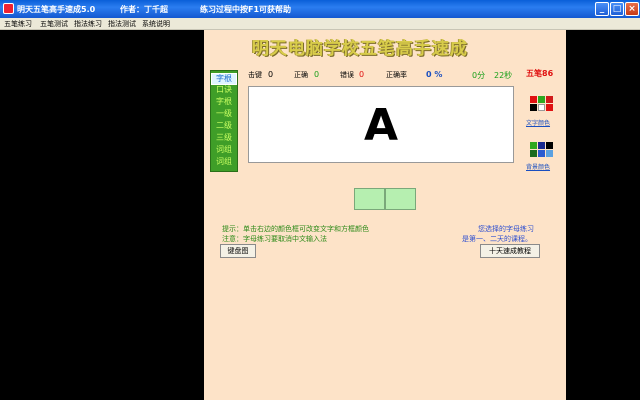 The image size is (640, 400). Describe the element at coordinates (224, 126) in the screenshot. I see `practice-item-level2: 二级` at that location.